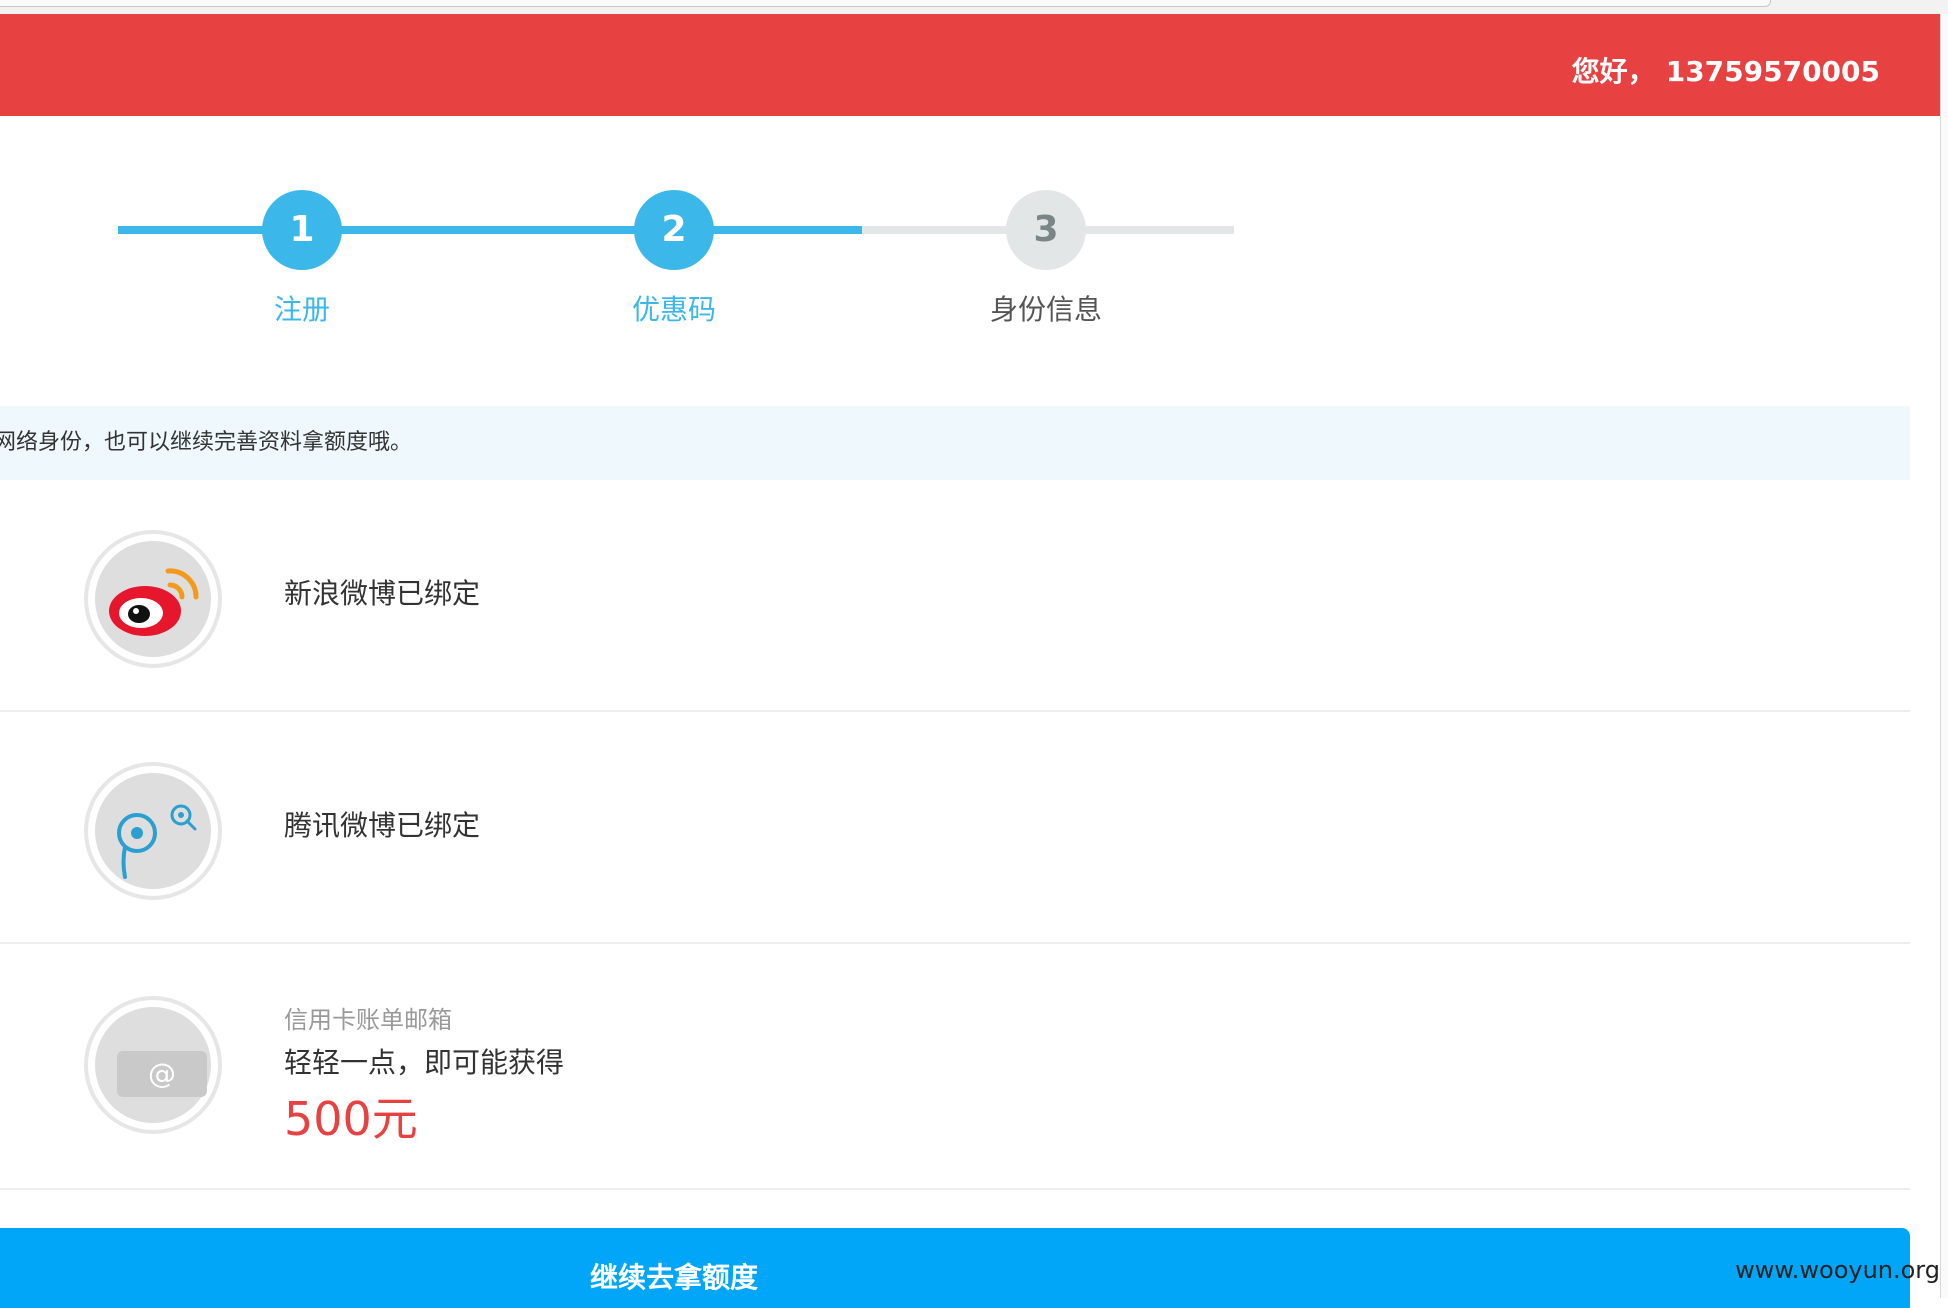  What do you see at coordinates (301, 309) in the screenshot?
I see `step-1-label: 注册` at bounding box center [301, 309].